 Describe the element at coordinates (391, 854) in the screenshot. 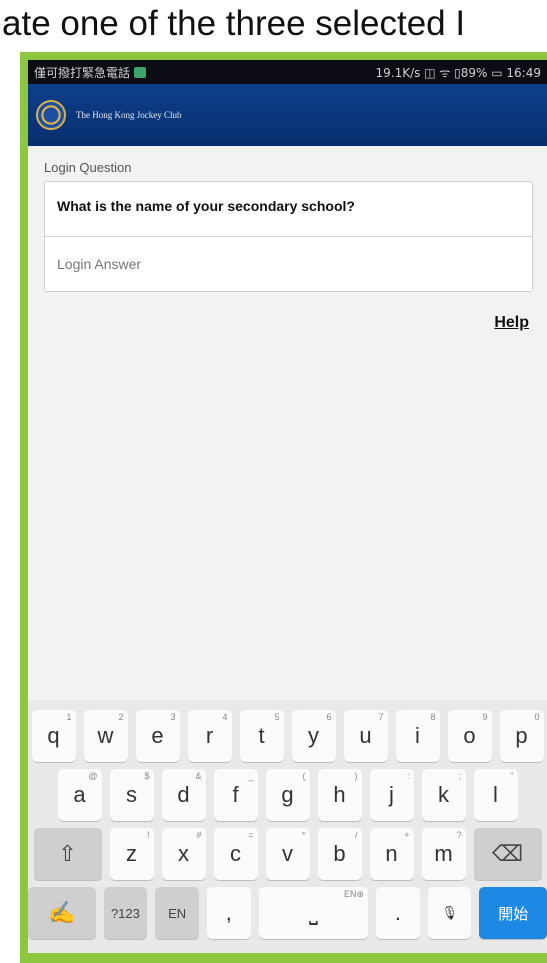

I see `key-n: n +` at that location.